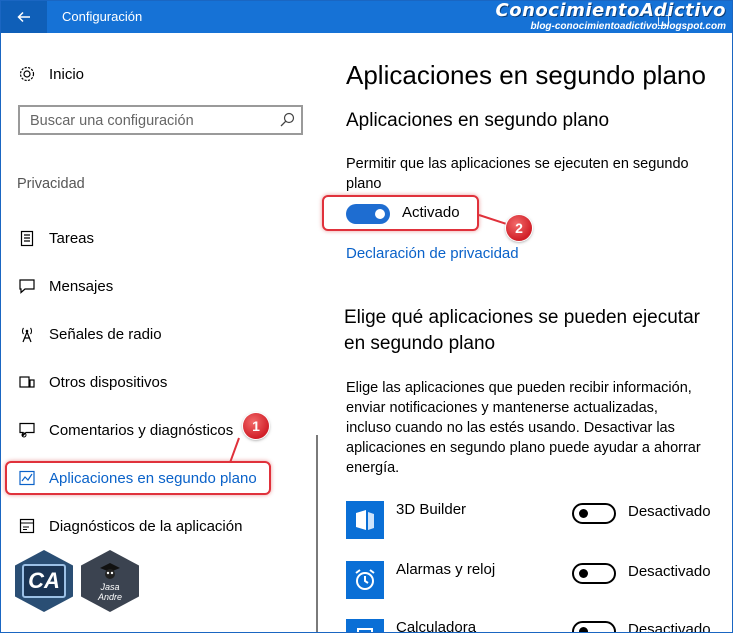 The width and height of the screenshot is (733, 633). I want to click on search-input, so click(151, 121).